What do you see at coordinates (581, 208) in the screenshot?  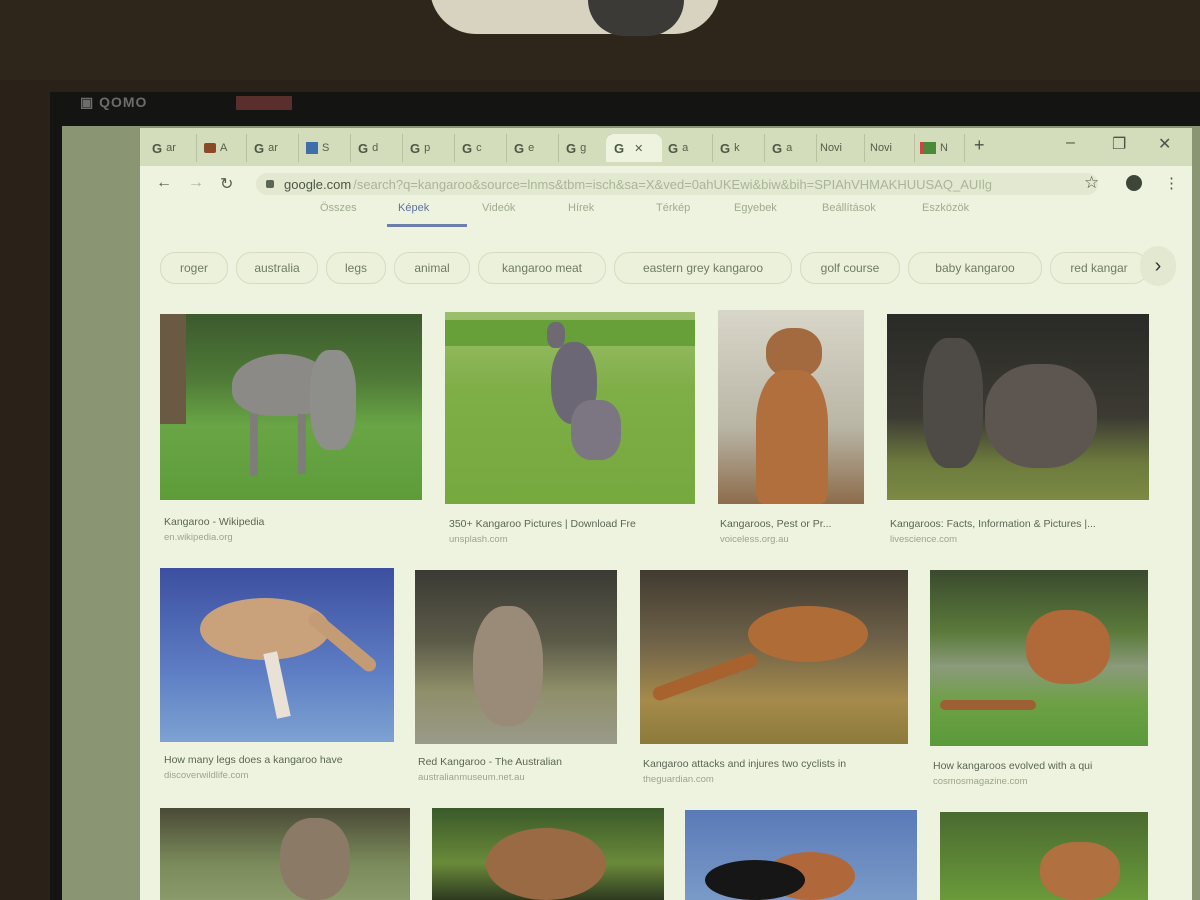 I see `nav-tab-news: Hírek` at bounding box center [581, 208].